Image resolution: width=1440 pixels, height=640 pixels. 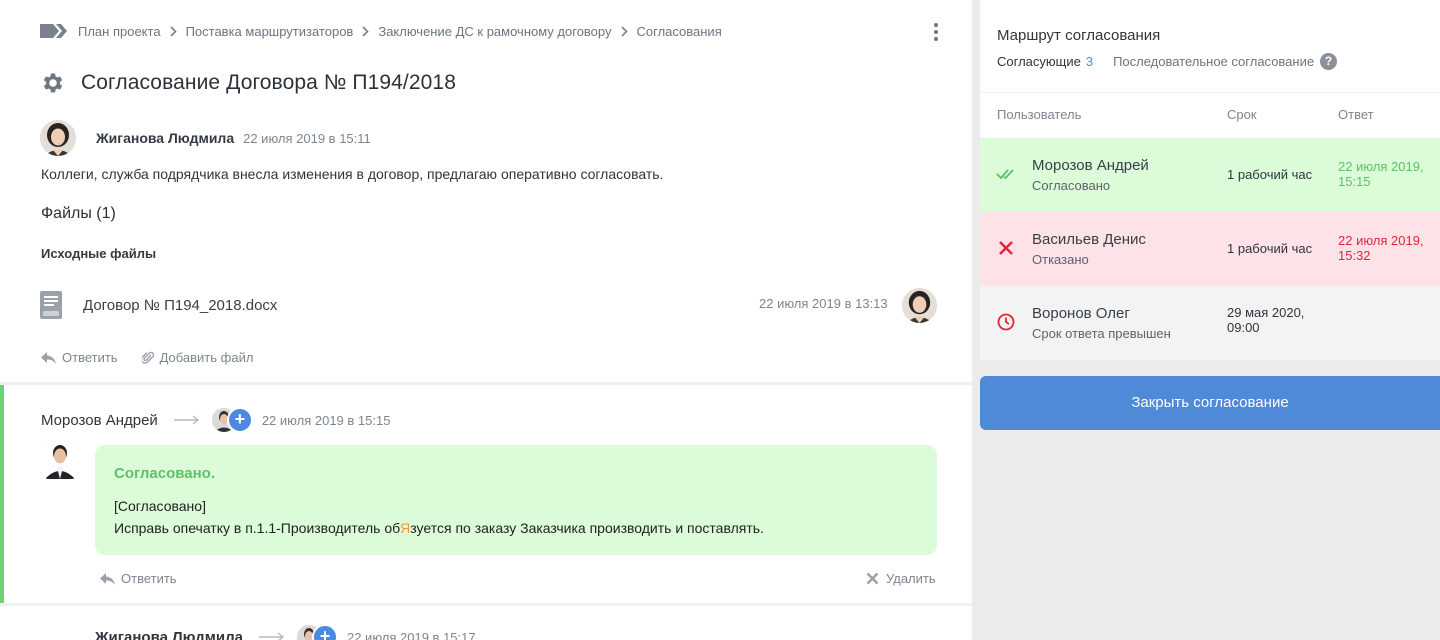 I want to click on approver-deadline: 29 мая 2020, 09:00, so click(x=1266, y=320).